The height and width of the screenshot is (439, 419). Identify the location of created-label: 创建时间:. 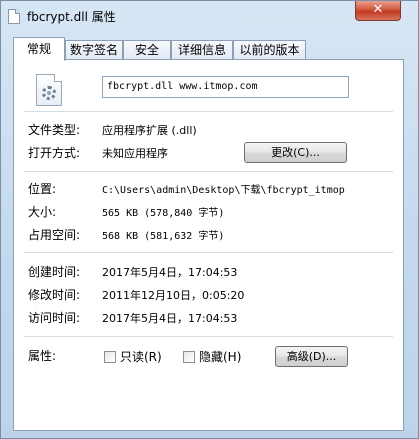
(54, 272).